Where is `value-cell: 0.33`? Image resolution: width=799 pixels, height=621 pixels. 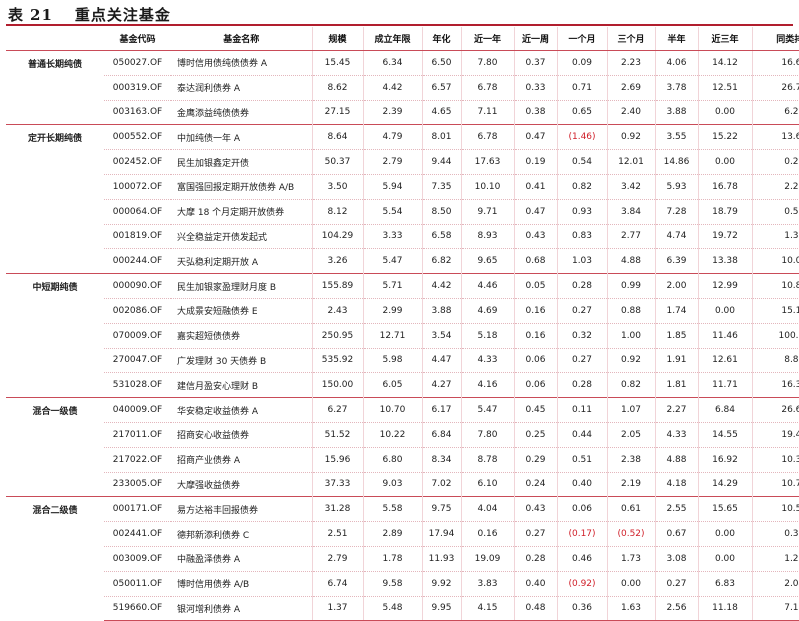 value-cell: 0.33 is located at coordinates (535, 87).